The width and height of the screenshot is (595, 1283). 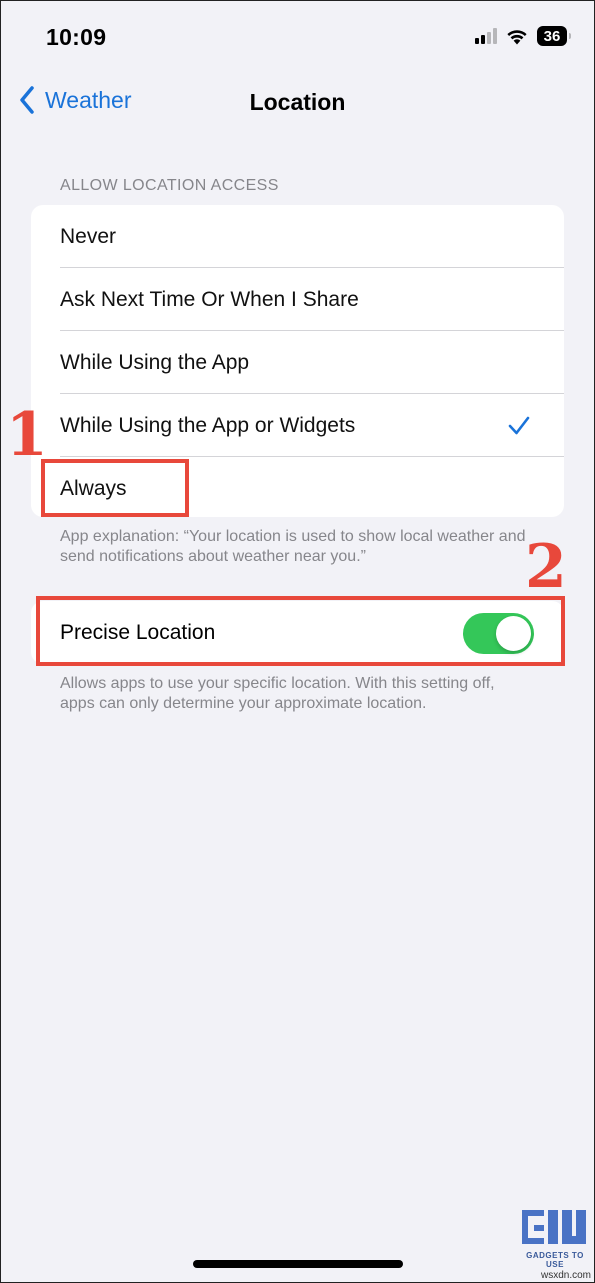 What do you see at coordinates (513, 633) in the screenshot?
I see `toggle-knob` at bounding box center [513, 633].